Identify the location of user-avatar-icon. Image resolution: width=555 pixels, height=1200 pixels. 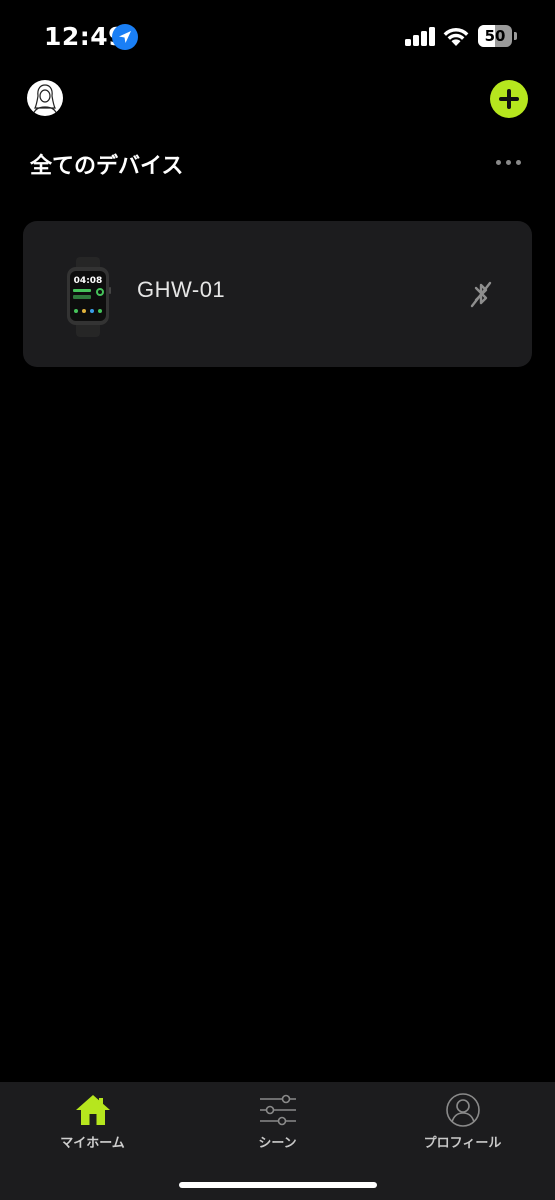
(45, 98).